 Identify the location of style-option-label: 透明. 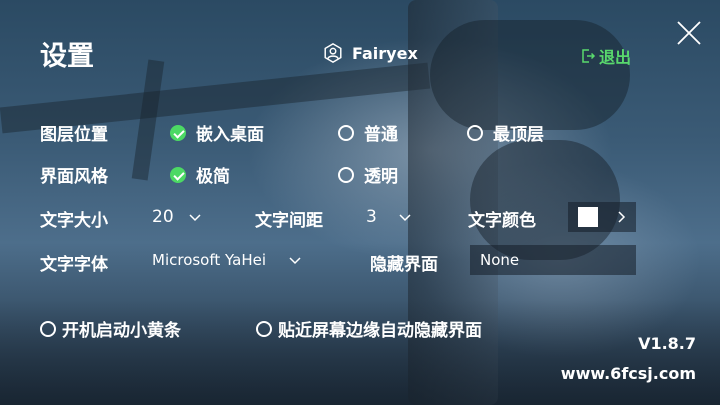
(381, 177).